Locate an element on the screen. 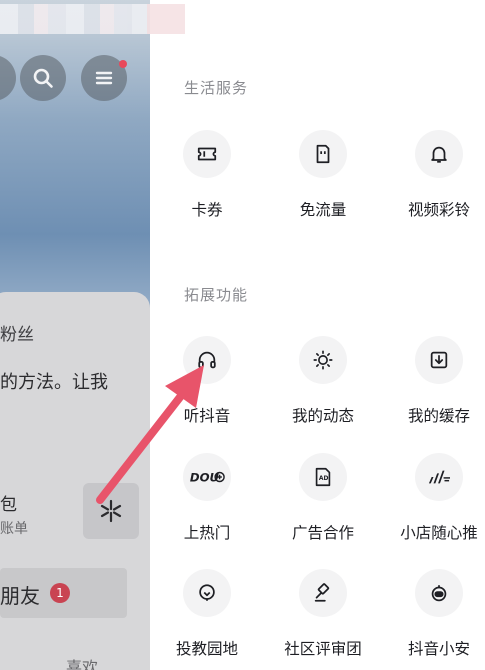 This screenshot has width=485, height=670. ad-icon: AD is located at coordinates (323, 477).